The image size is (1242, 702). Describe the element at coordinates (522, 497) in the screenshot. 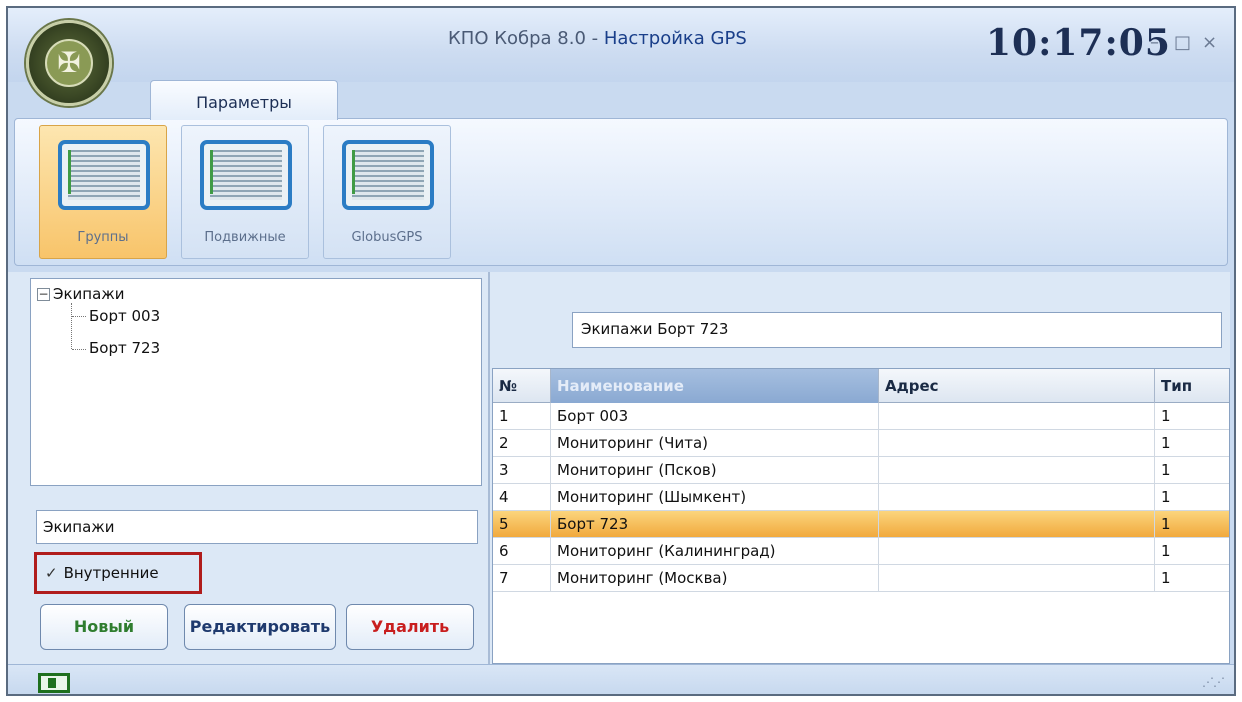

I see `cell-num: 4` at that location.